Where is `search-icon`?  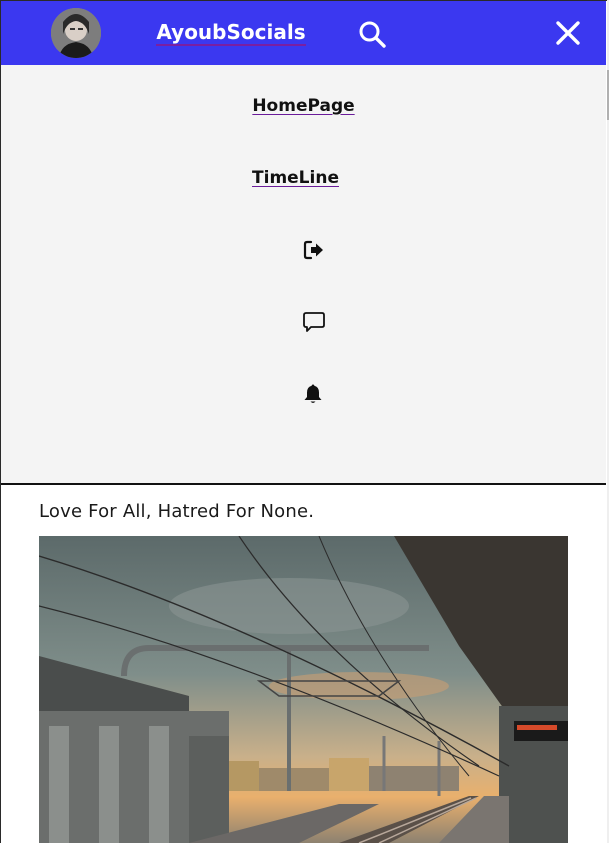 search-icon is located at coordinates (372, 34).